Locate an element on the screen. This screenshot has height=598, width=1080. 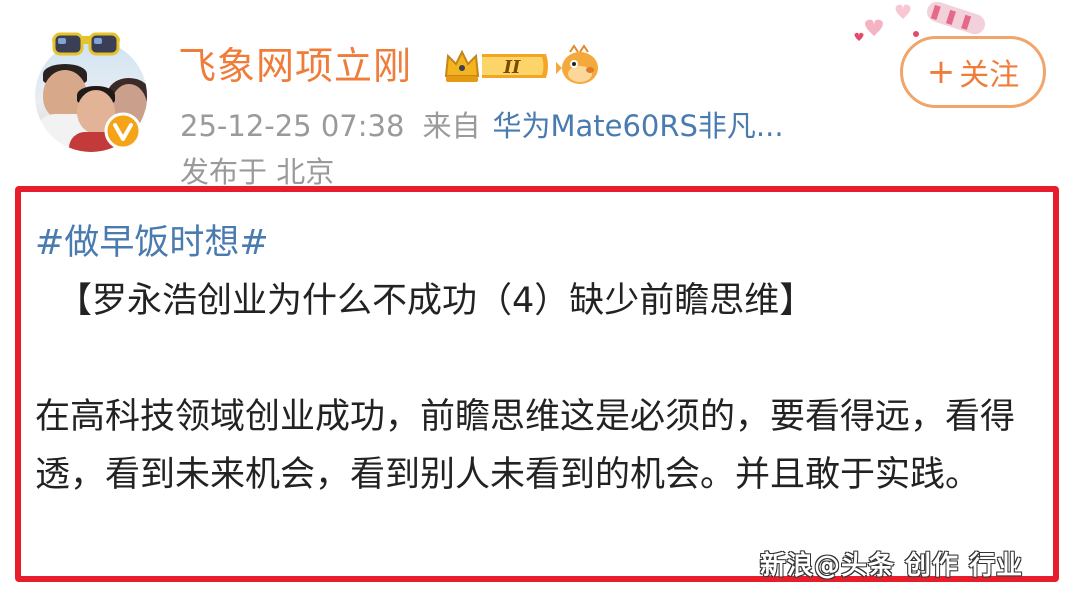
post-location: 发布于 北京 is located at coordinates (257, 171).